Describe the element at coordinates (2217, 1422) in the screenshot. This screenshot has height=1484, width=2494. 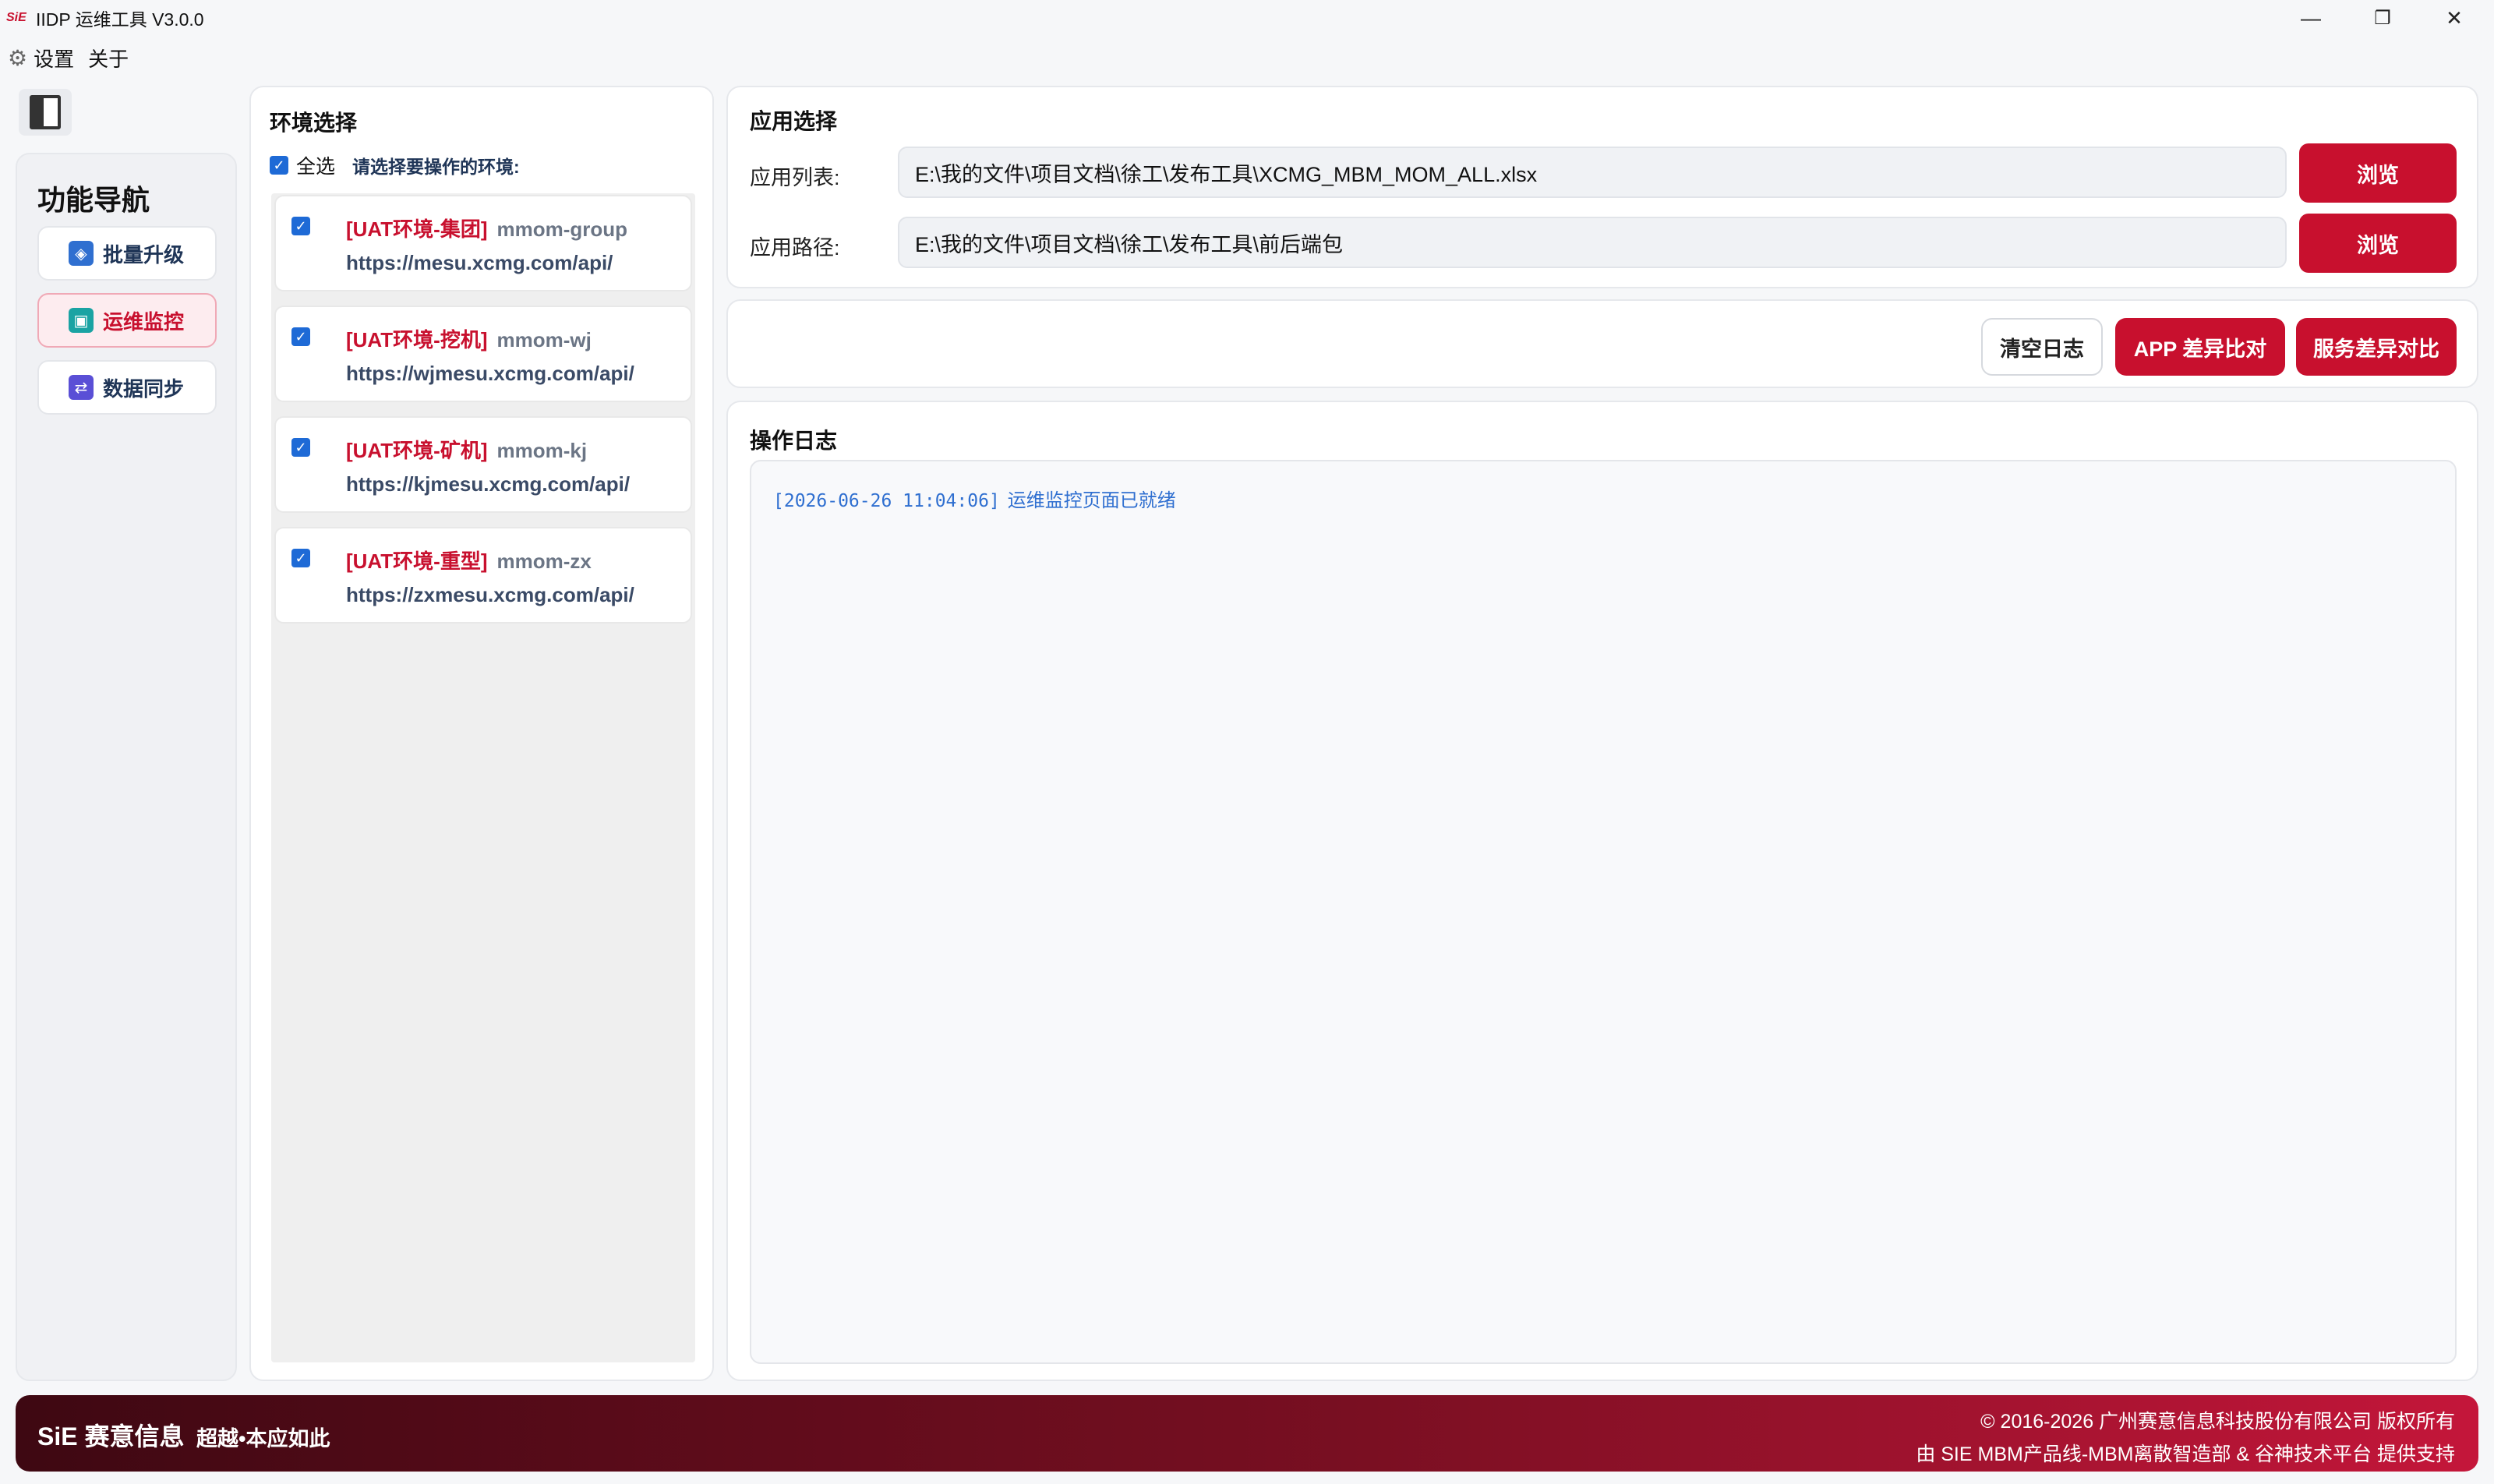
I see `footer-copyright: © 2016-2026 广州赛意信息科技股份有限公司 版权所有` at that location.